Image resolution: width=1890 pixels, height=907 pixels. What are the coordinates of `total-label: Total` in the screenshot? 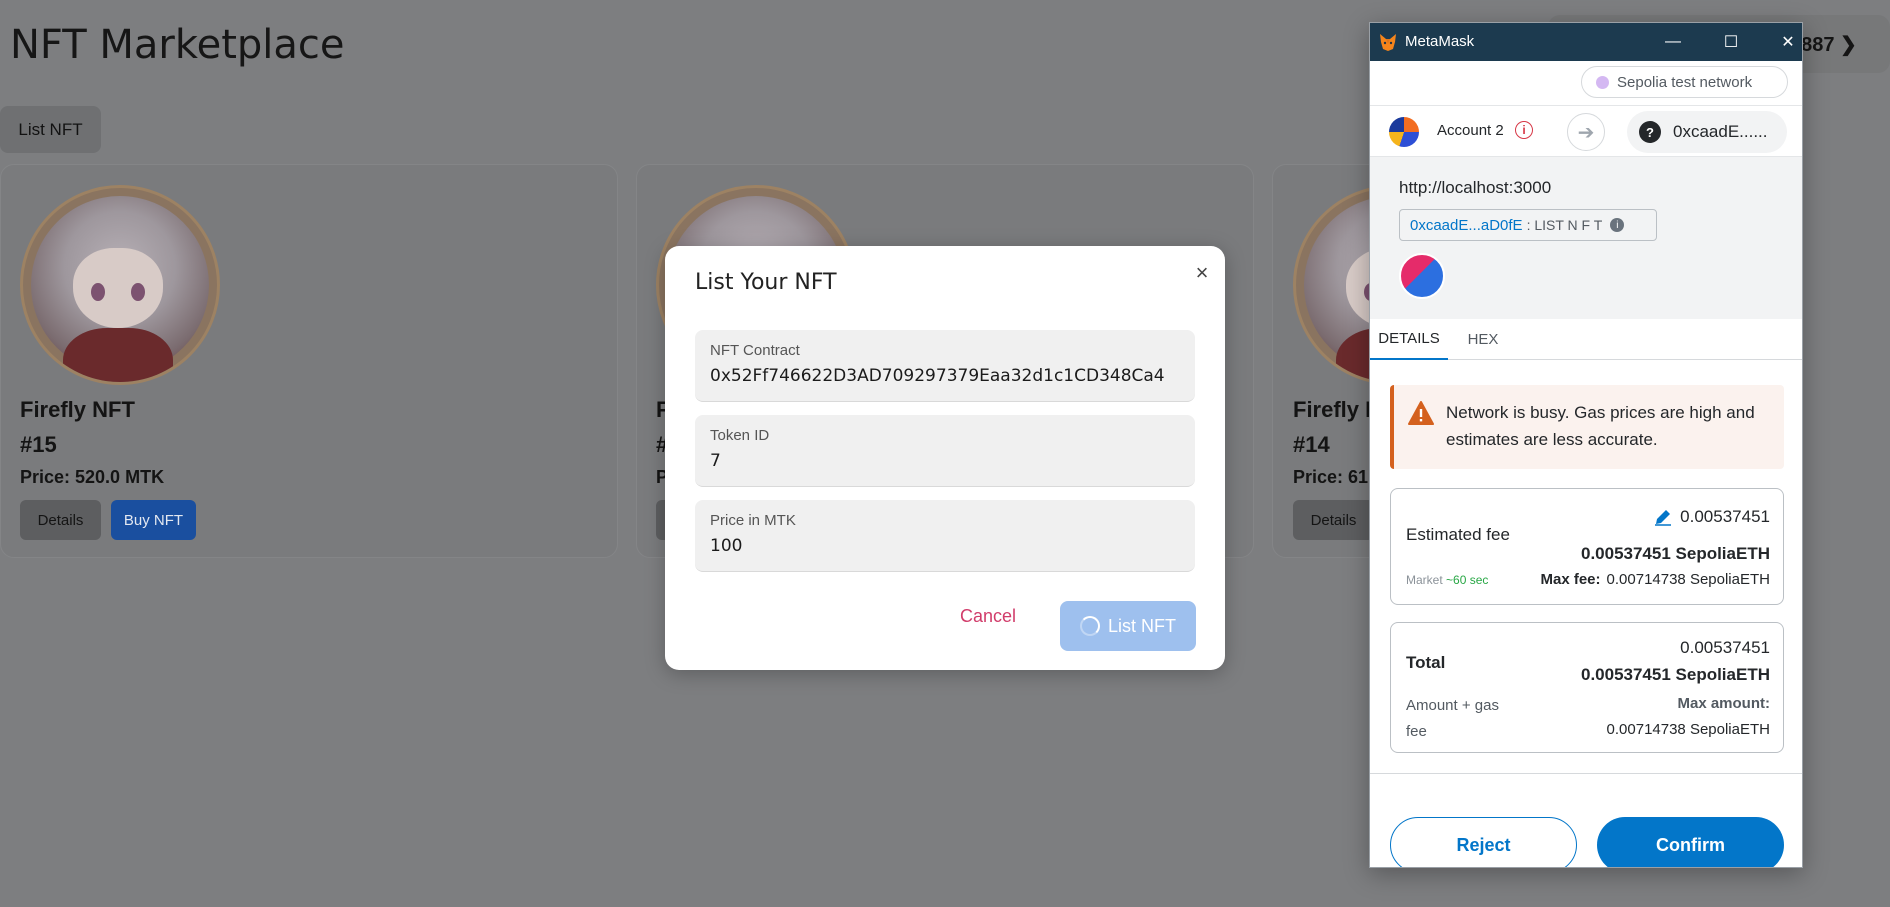 It's located at (1426, 662).